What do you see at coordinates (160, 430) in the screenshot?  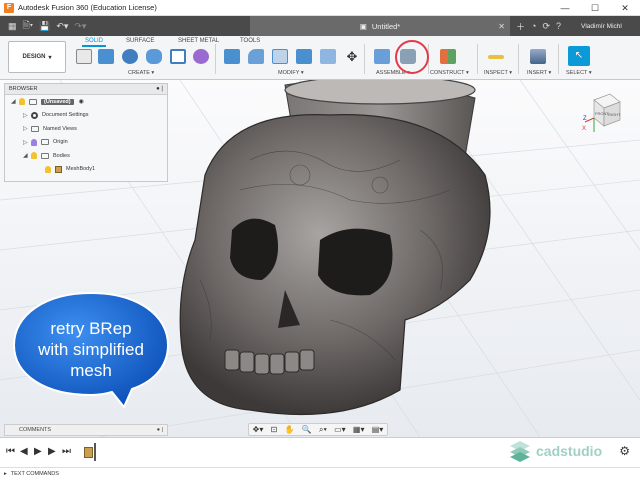 I see `comments-collapse-icon: ● |` at bounding box center [160, 430].